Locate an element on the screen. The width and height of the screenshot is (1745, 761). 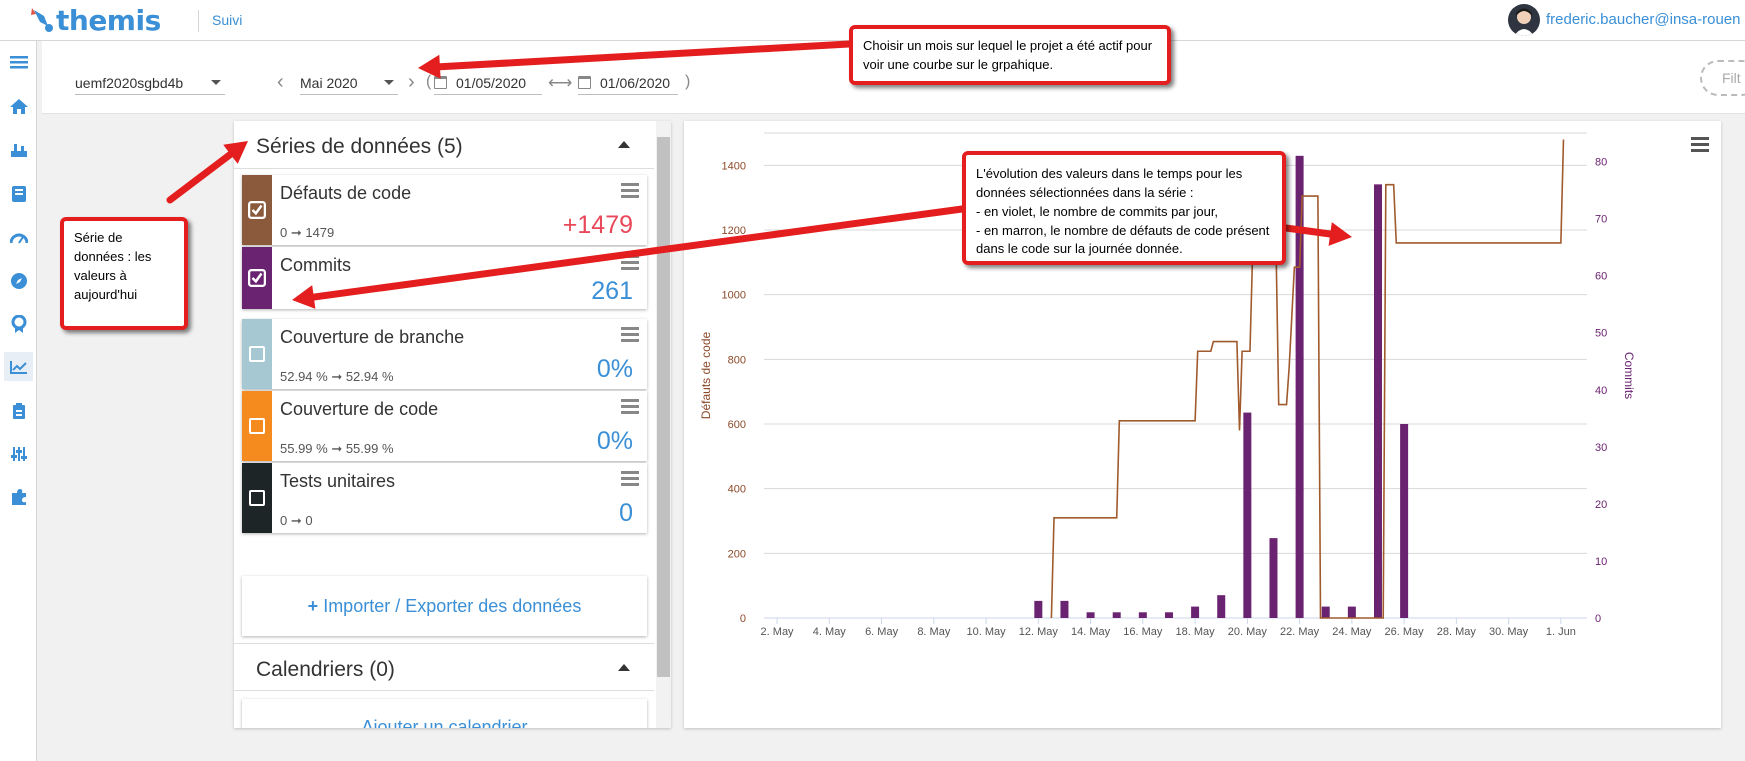
series-card-defauts: Défauts de code 0 ➞ 1479 +1479 is located at coordinates (444, 210).